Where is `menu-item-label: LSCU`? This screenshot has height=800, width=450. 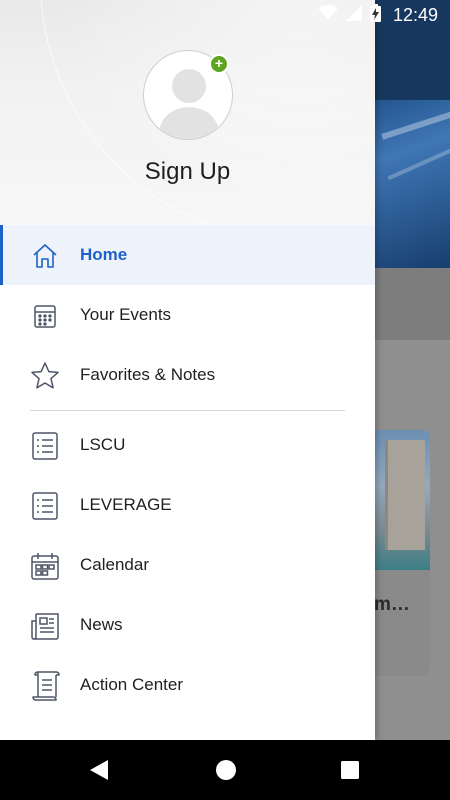
menu-item-label: LSCU is located at coordinates (103, 444).